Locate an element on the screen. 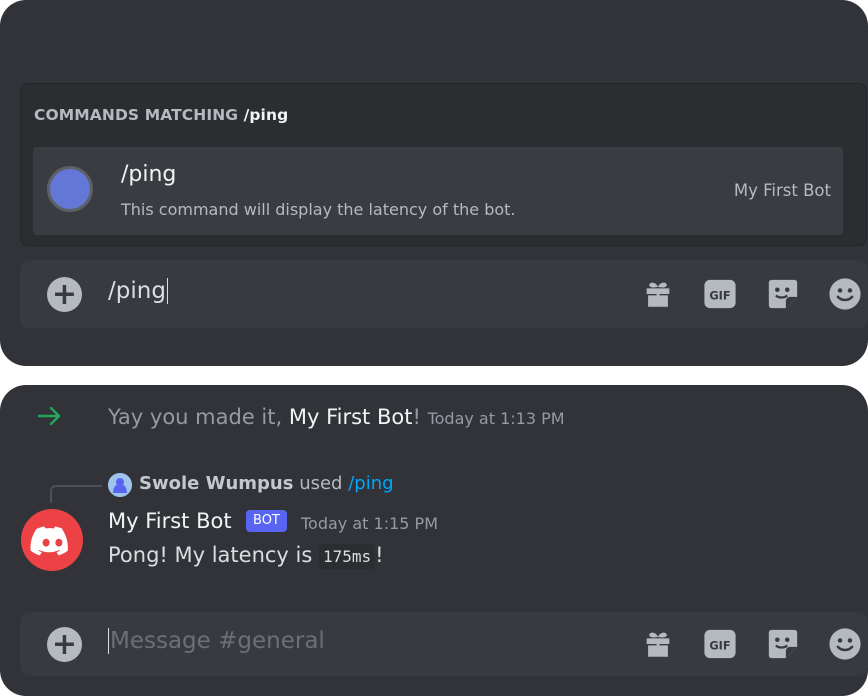 The image size is (868, 696). message-content: Pong! My latency is 175ms! is located at coordinates (246, 556).